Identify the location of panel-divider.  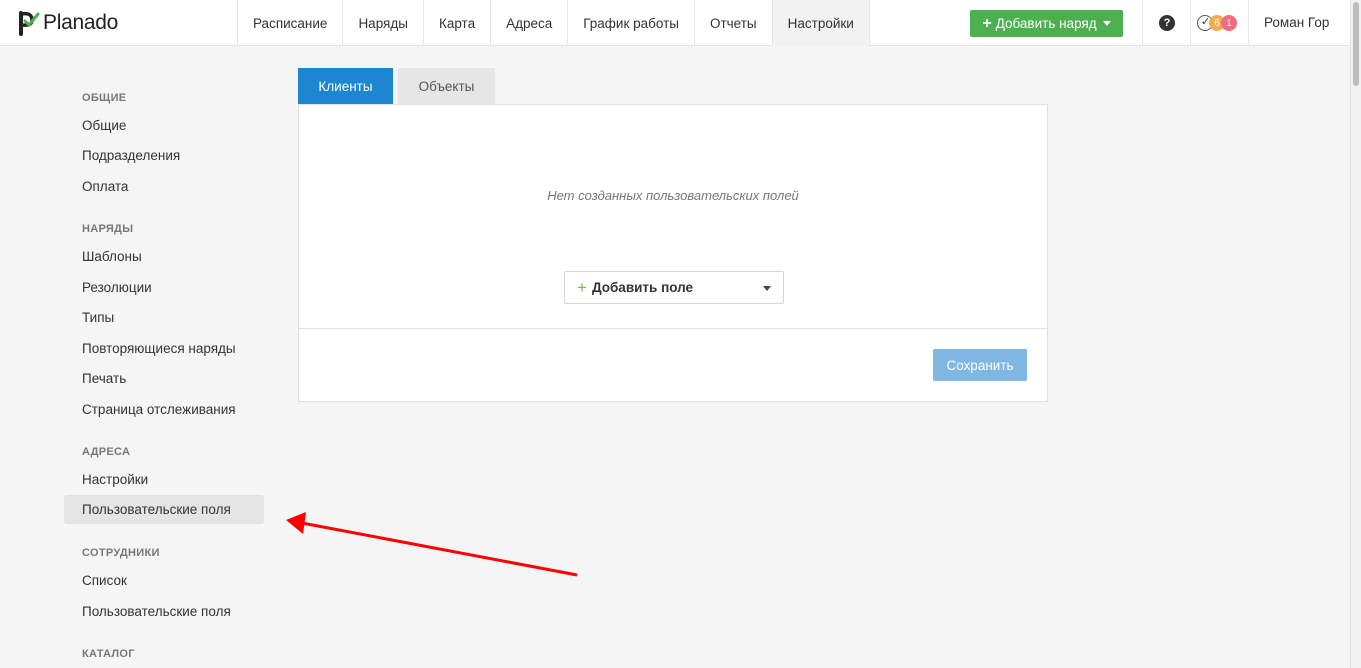
(673, 328).